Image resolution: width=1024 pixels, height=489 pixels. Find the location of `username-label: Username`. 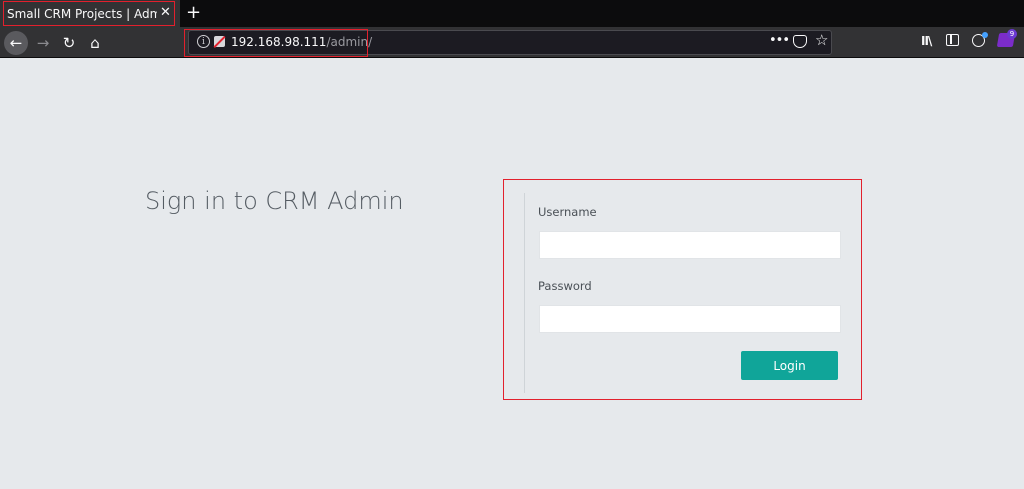

username-label: Username is located at coordinates (567, 212).